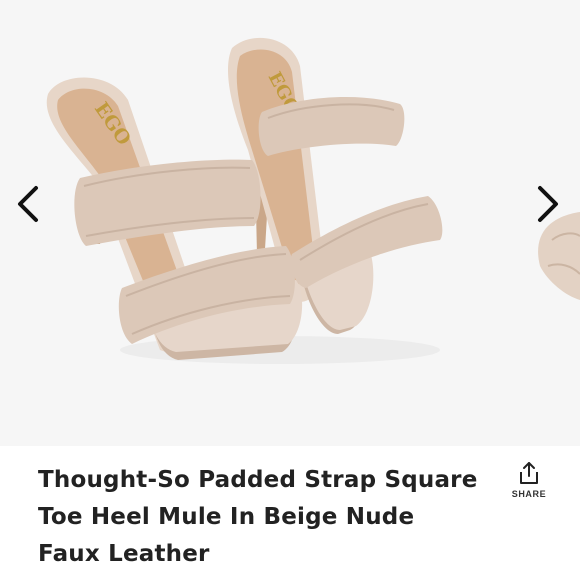 Image resolution: width=580 pixels, height=580 pixels. I want to click on previous-image-button, so click(28, 204).